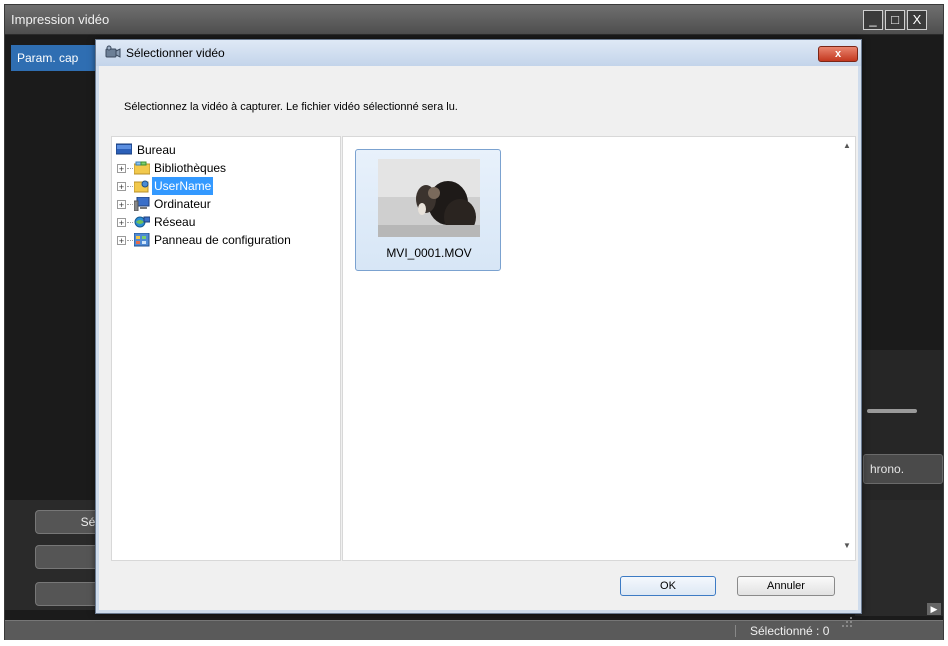 The image size is (948, 646). Describe the element at coordinates (917, 20) in the screenshot. I see `close-button: X` at that location.